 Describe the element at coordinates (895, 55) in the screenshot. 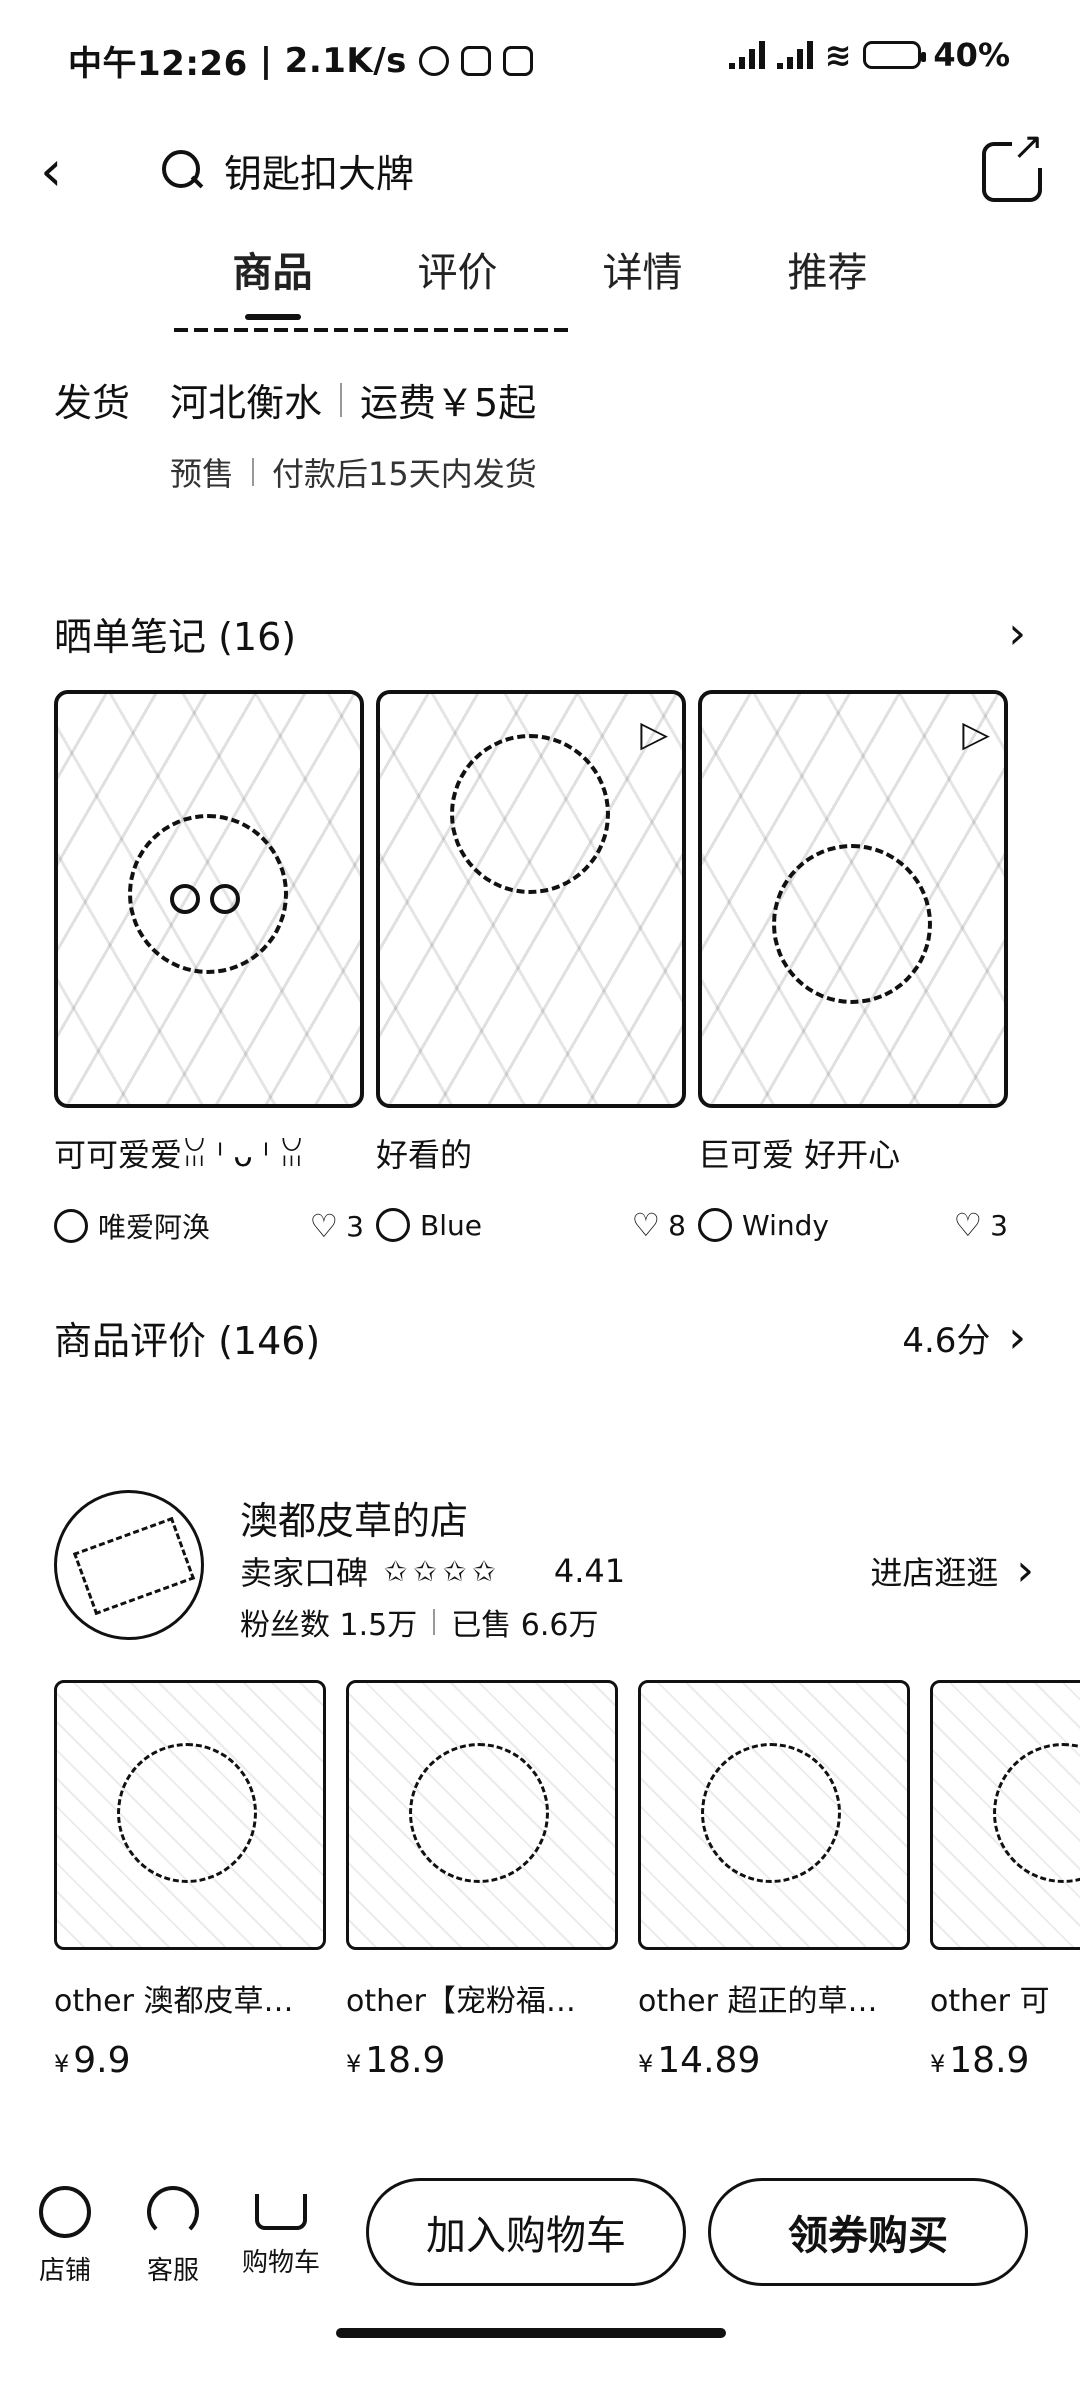

I see `battery-icon` at that location.